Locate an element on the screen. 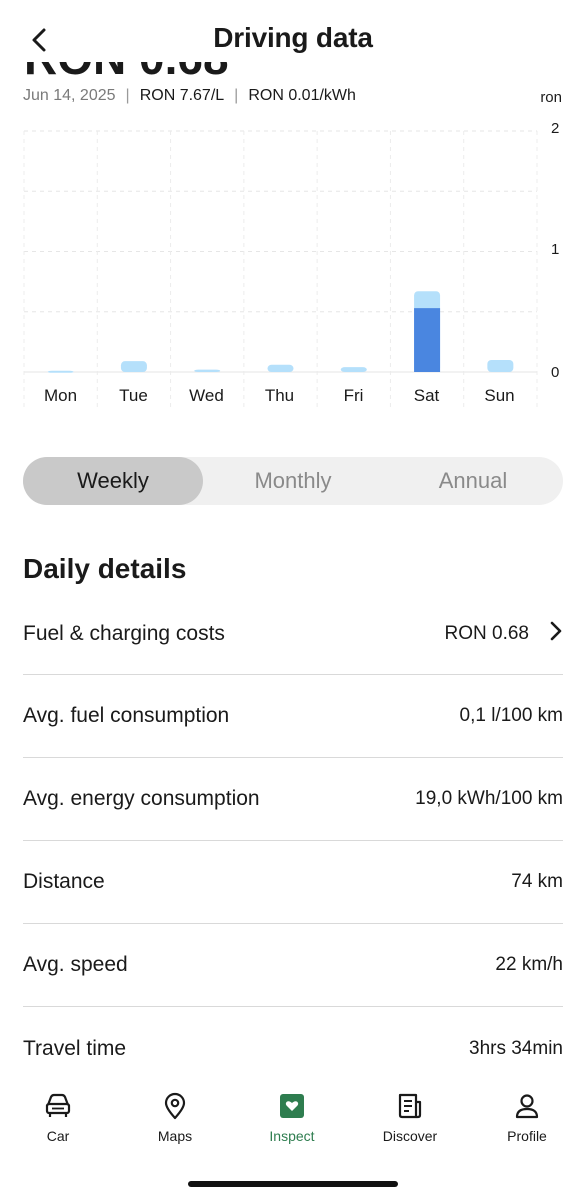 This screenshot has width=586, height=1200. x-tick-mon: Mon is located at coordinates (60, 395).